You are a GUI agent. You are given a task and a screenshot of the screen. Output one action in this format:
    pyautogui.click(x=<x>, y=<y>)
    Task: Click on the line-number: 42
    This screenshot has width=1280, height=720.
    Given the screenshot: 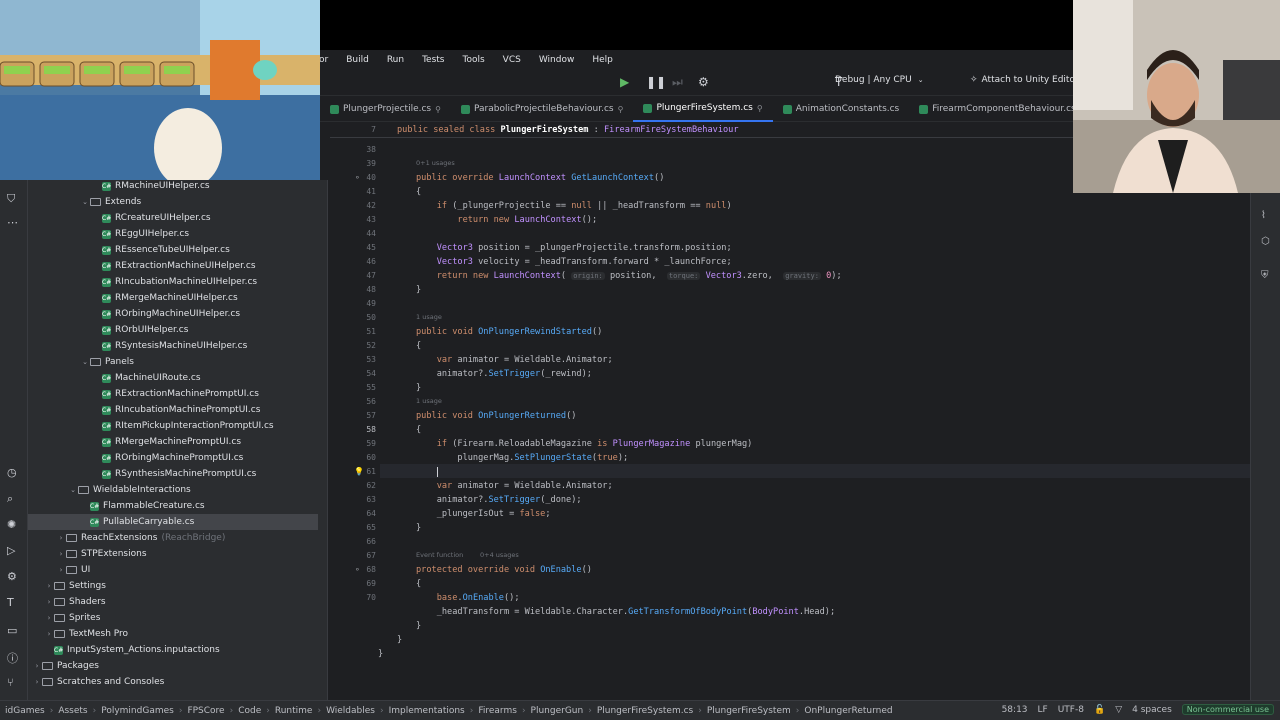 What is the action you would take?
    pyautogui.click(x=353, y=205)
    